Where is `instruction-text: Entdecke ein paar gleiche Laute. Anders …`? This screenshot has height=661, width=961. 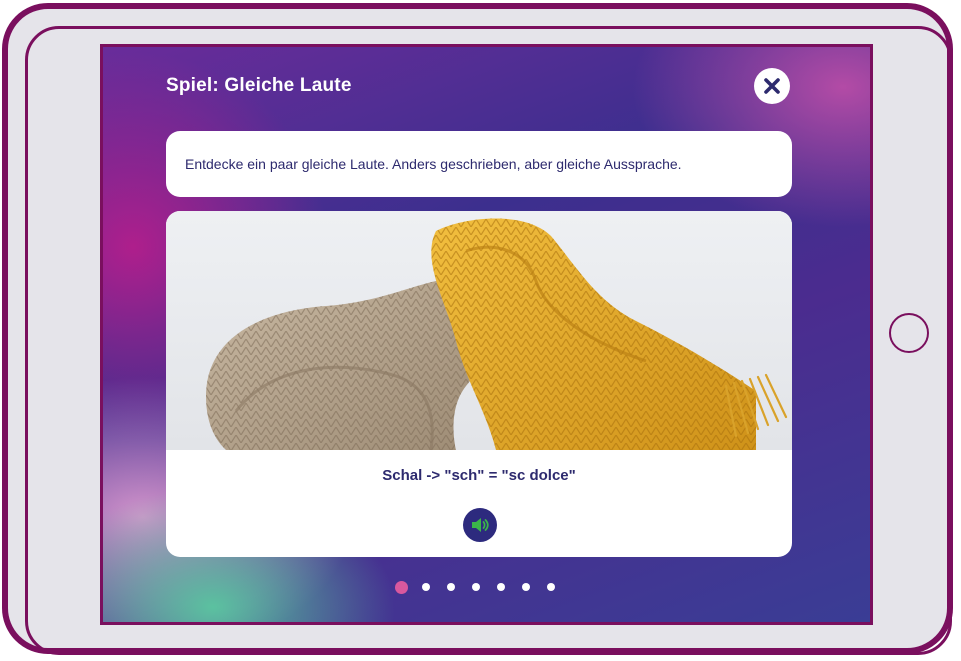 instruction-text: Entdecke ein paar gleiche Laute. Anders … is located at coordinates (433, 164).